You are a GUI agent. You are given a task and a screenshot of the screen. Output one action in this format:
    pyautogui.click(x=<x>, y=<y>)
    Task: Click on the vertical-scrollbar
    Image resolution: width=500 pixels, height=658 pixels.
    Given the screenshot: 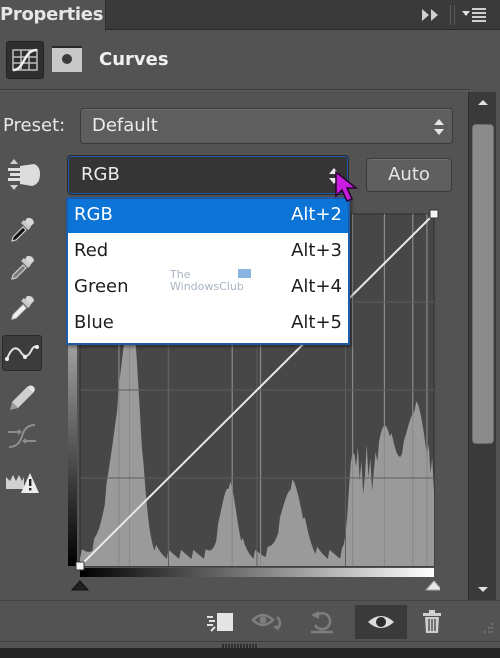 What is the action you would take?
    pyautogui.click(x=482, y=346)
    